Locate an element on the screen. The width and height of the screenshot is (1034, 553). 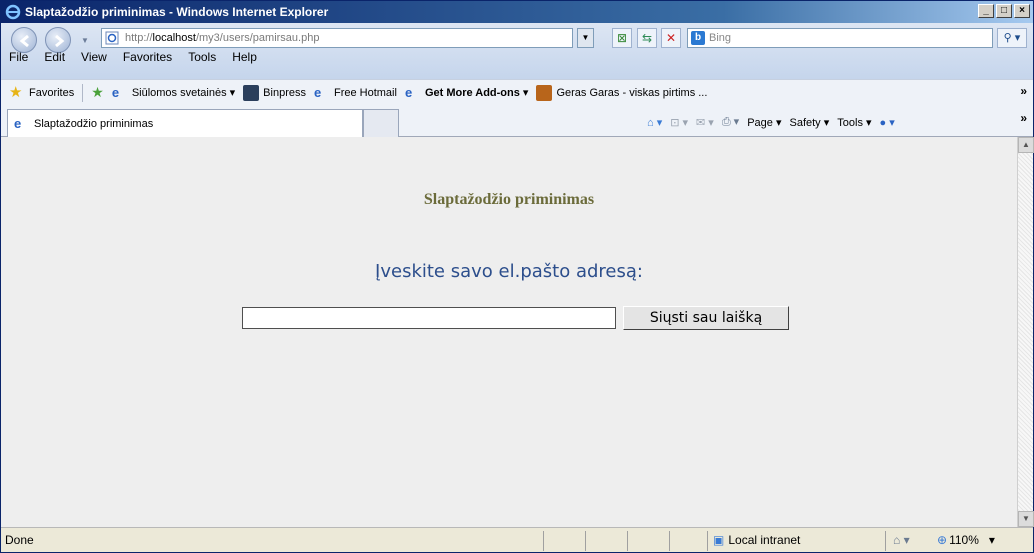
bucket-icon is located at coordinates (544, 92).